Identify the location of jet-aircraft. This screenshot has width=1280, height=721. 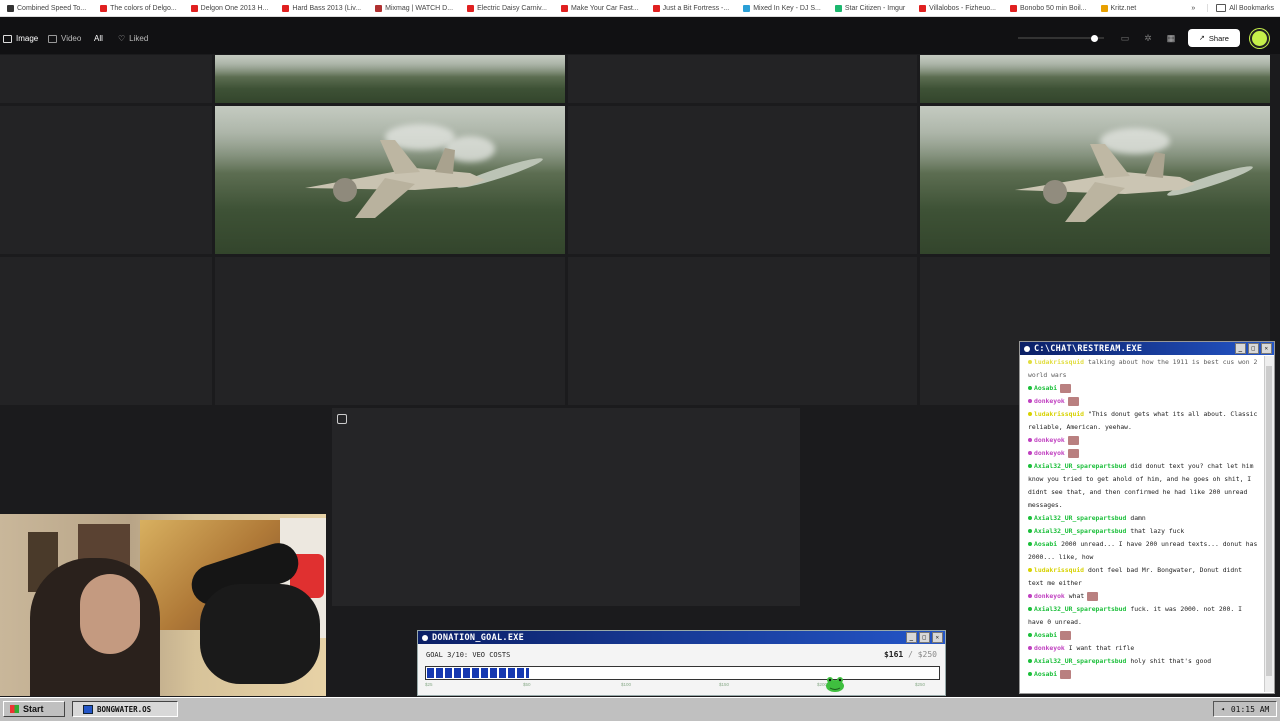
(395, 179).